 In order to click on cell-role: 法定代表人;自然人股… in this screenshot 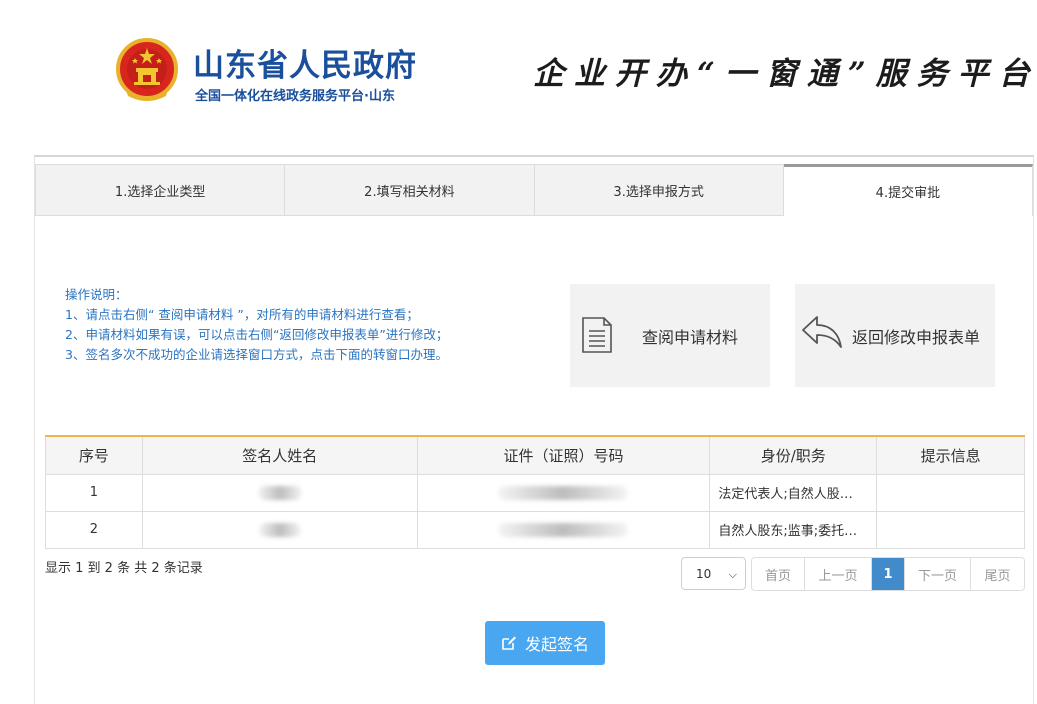, I will do `click(793, 492)`.